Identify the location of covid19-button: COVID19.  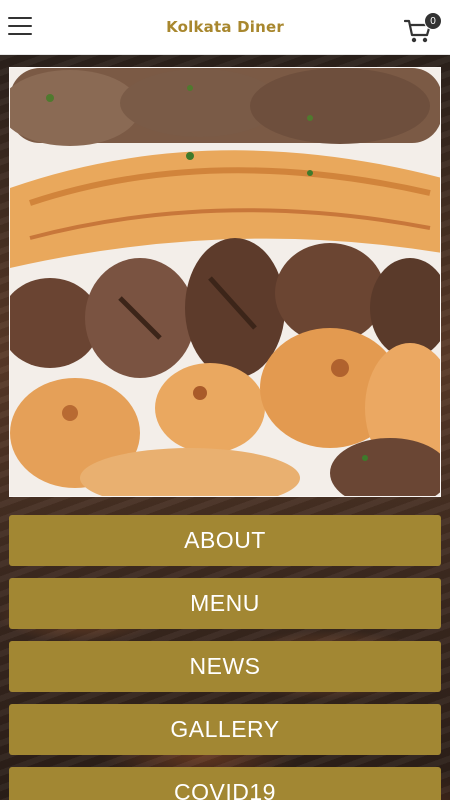
(225, 783).